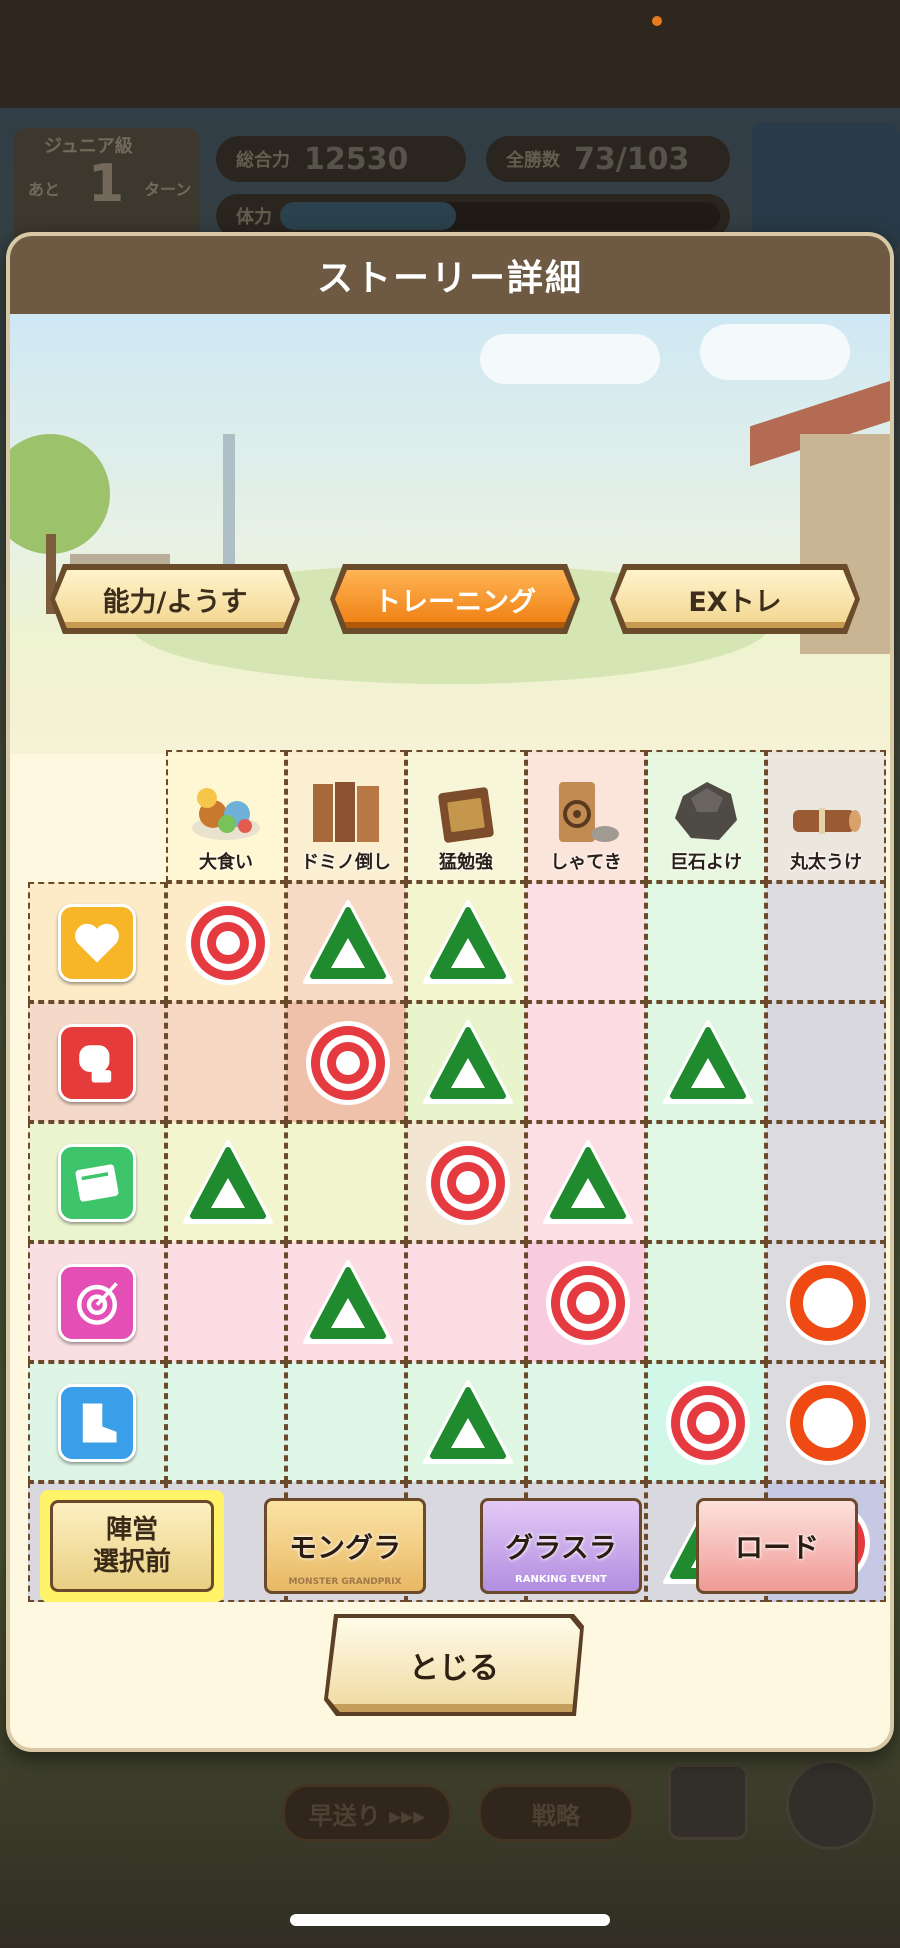 Image resolution: width=900 pixels, height=1948 pixels. I want to click on modal-header: ストーリー詳細, so click(450, 275).